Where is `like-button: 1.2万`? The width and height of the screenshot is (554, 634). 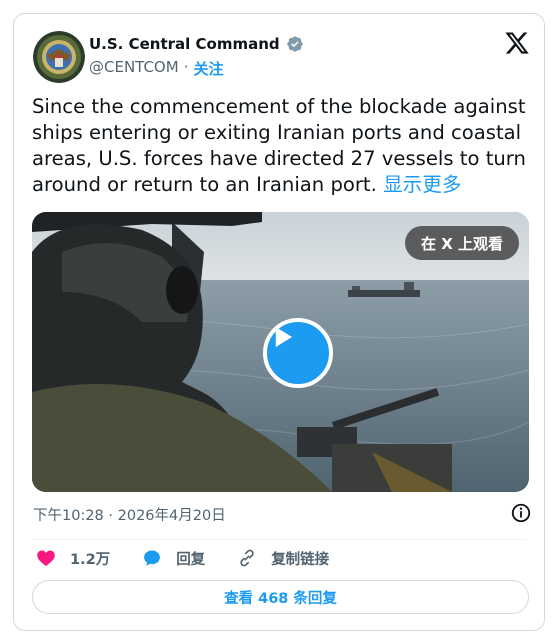 like-button: 1.2万 is located at coordinates (73, 558).